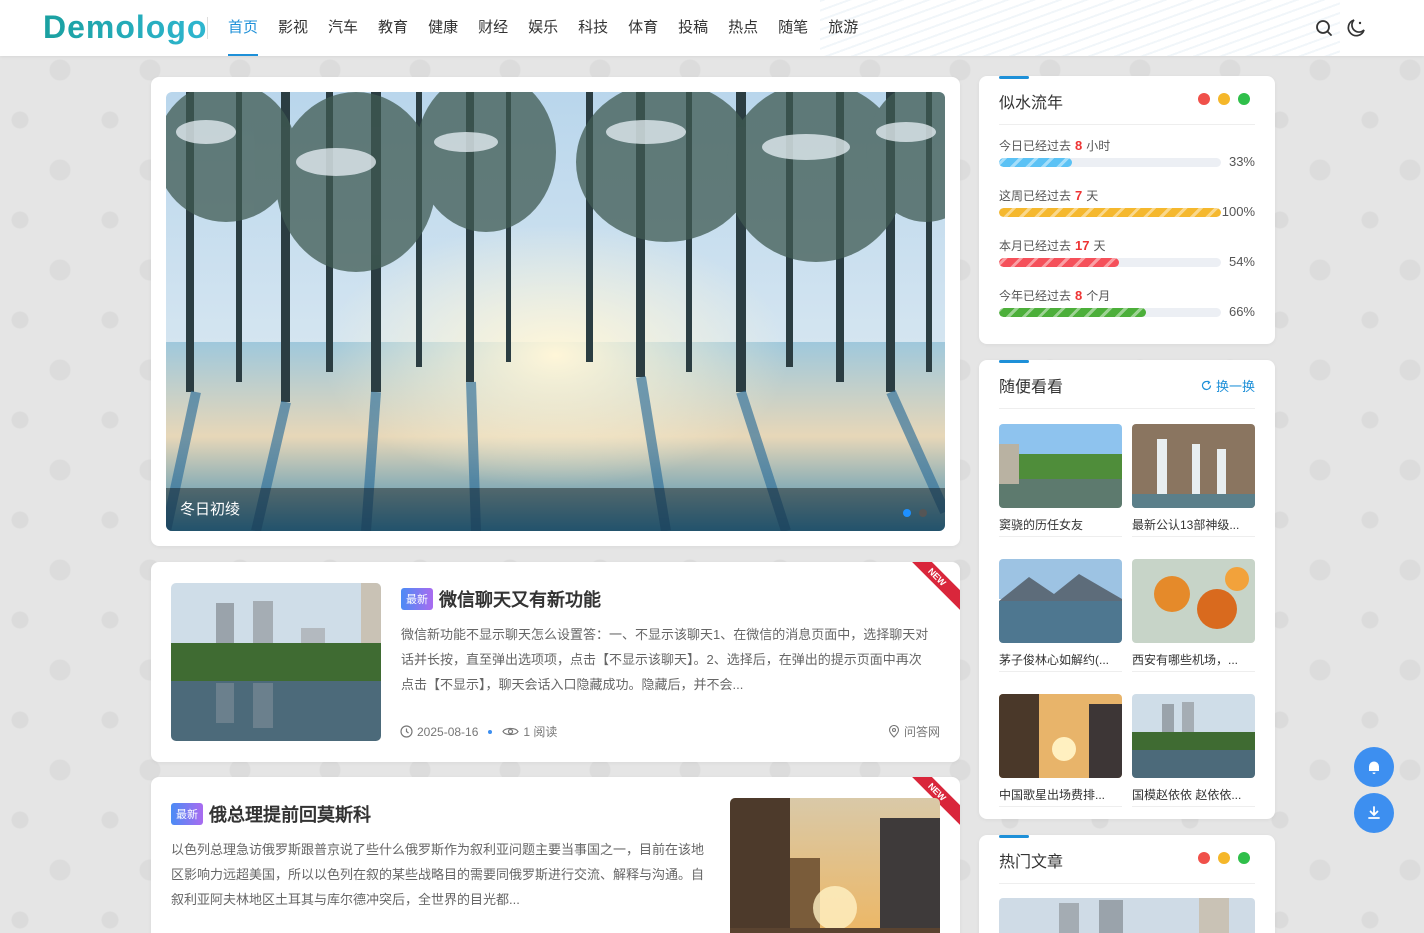  Describe the element at coordinates (923, 513) in the screenshot. I see `slider-dot` at that location.